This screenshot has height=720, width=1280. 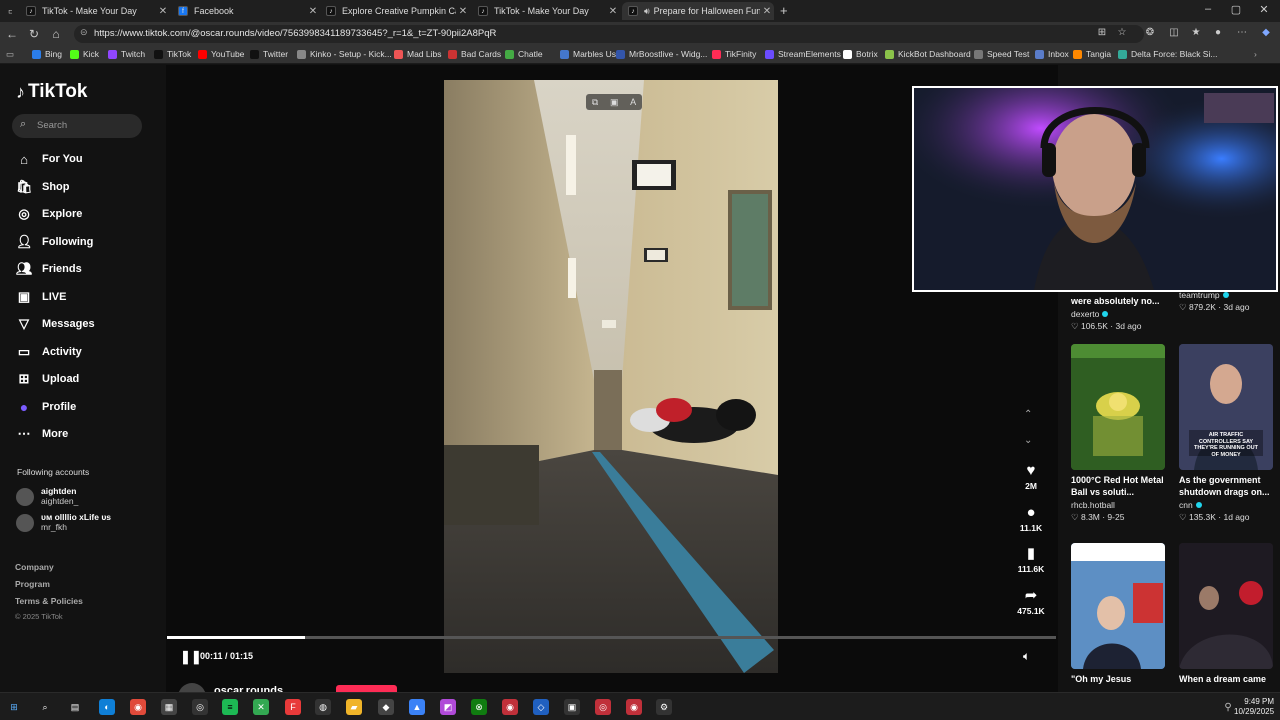 I want to click on reload-icon: ↻, so click(x=34, y=34).